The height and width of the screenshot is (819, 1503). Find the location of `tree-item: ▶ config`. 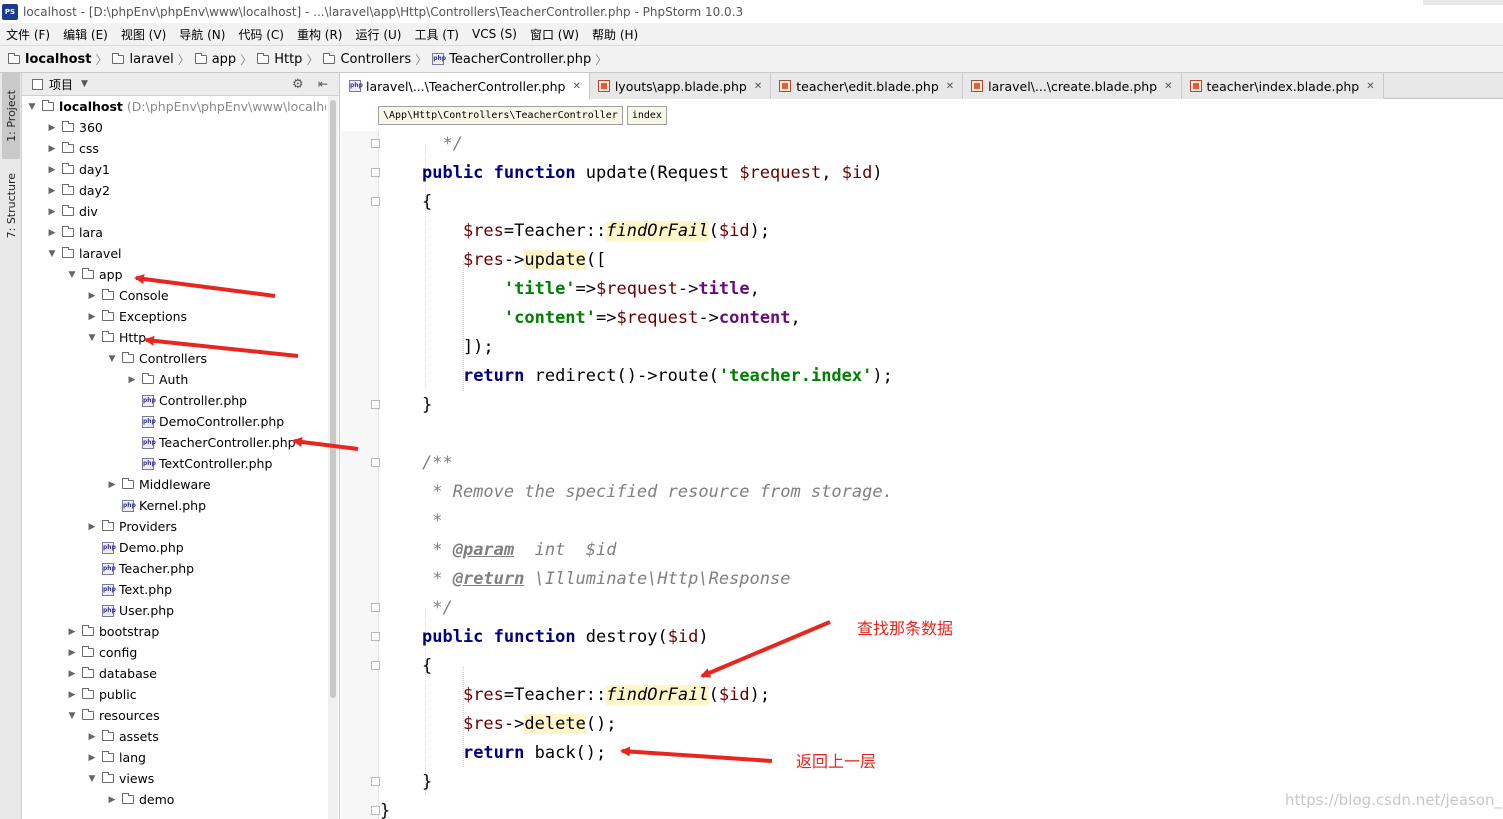

tree-item: ▶ config is located at coordinates (102, 652).